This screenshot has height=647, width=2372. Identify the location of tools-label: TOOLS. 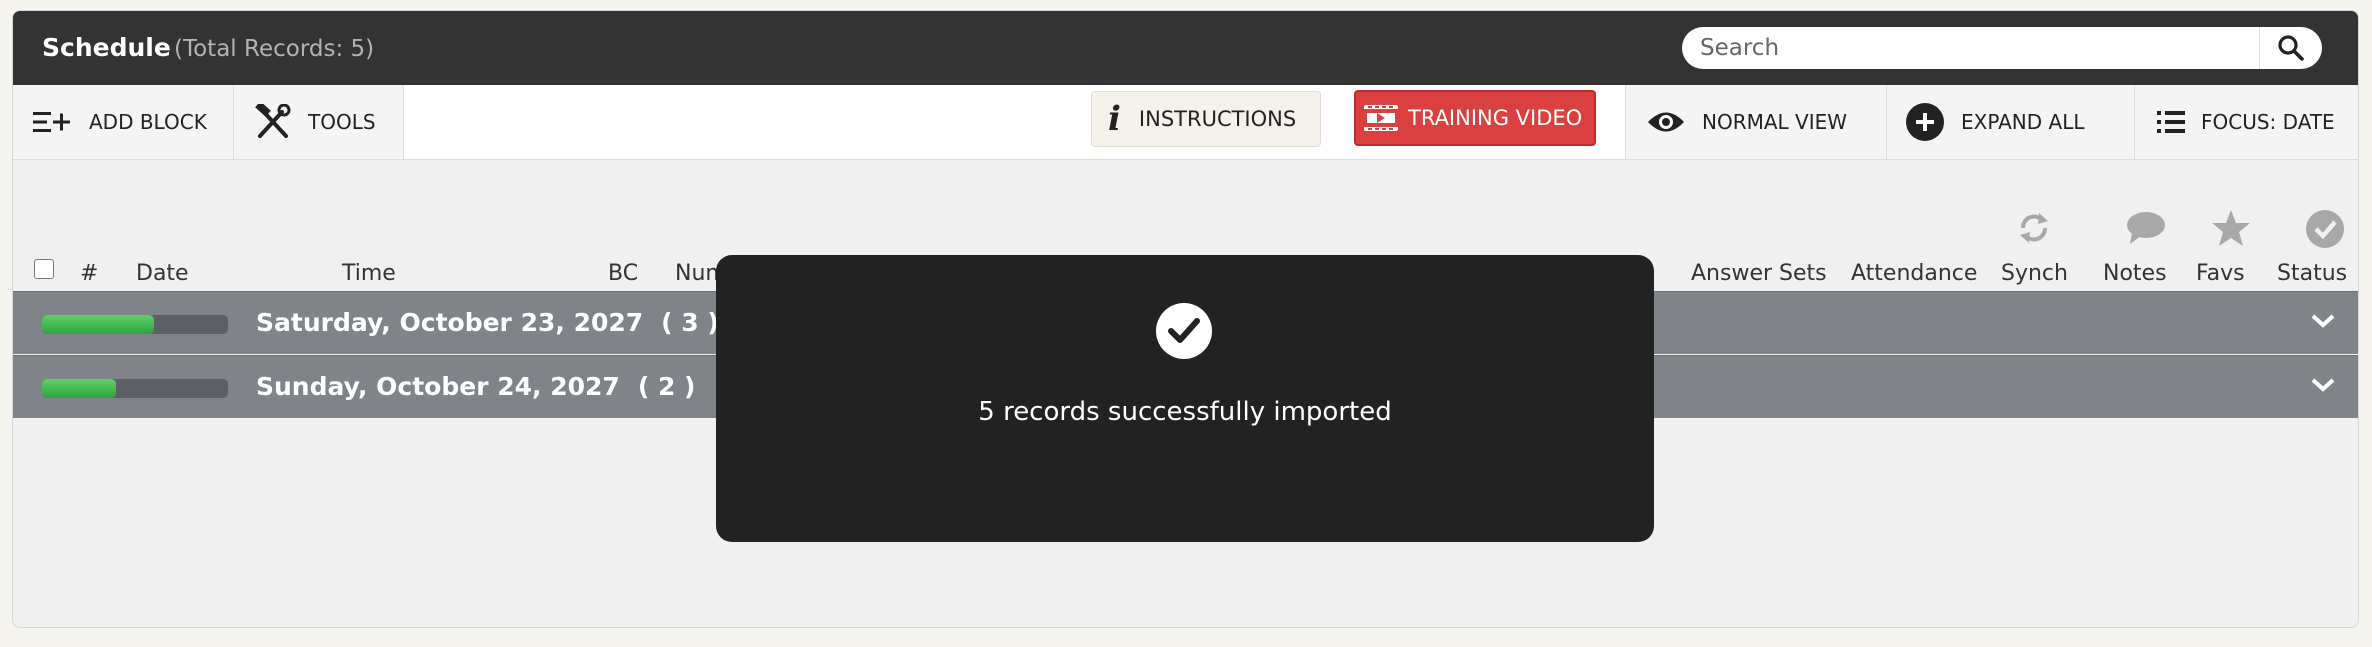
(342, 122).